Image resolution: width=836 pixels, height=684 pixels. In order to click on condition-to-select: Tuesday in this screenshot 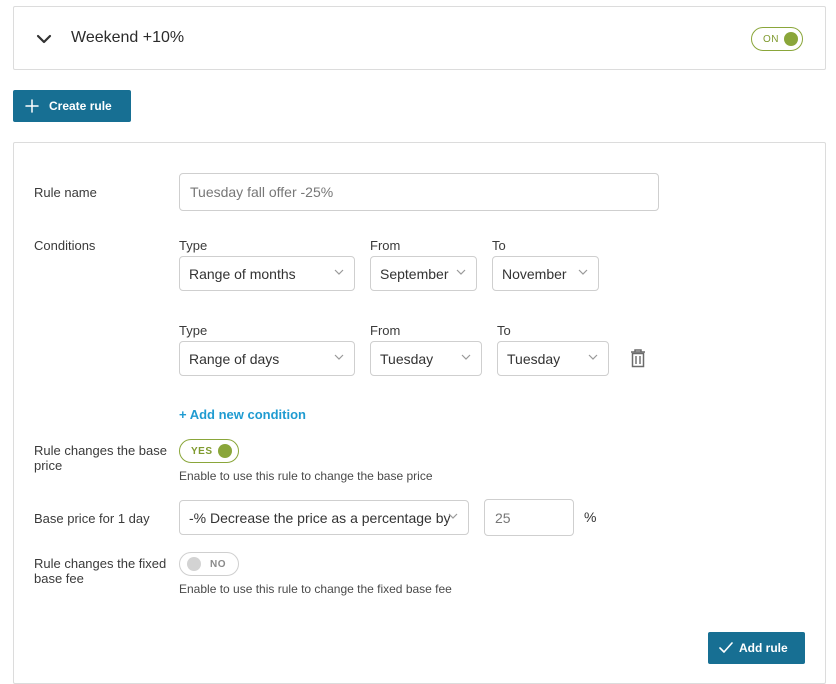, I will do `click(553, 358)`.